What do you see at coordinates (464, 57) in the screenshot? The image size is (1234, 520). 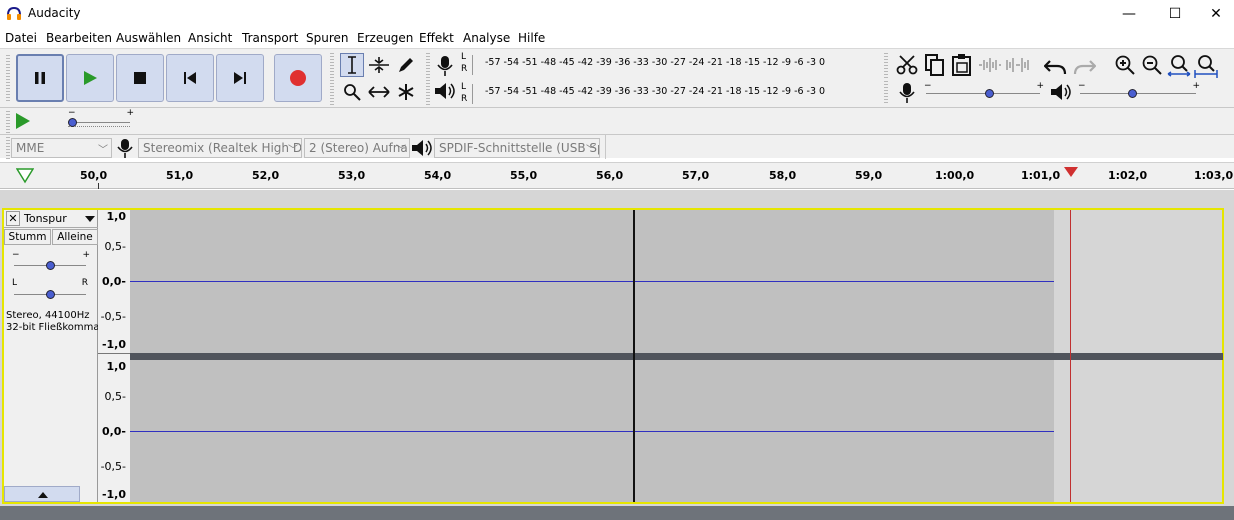 I see `meter-left-label: L` at bounding box center [464, 57].